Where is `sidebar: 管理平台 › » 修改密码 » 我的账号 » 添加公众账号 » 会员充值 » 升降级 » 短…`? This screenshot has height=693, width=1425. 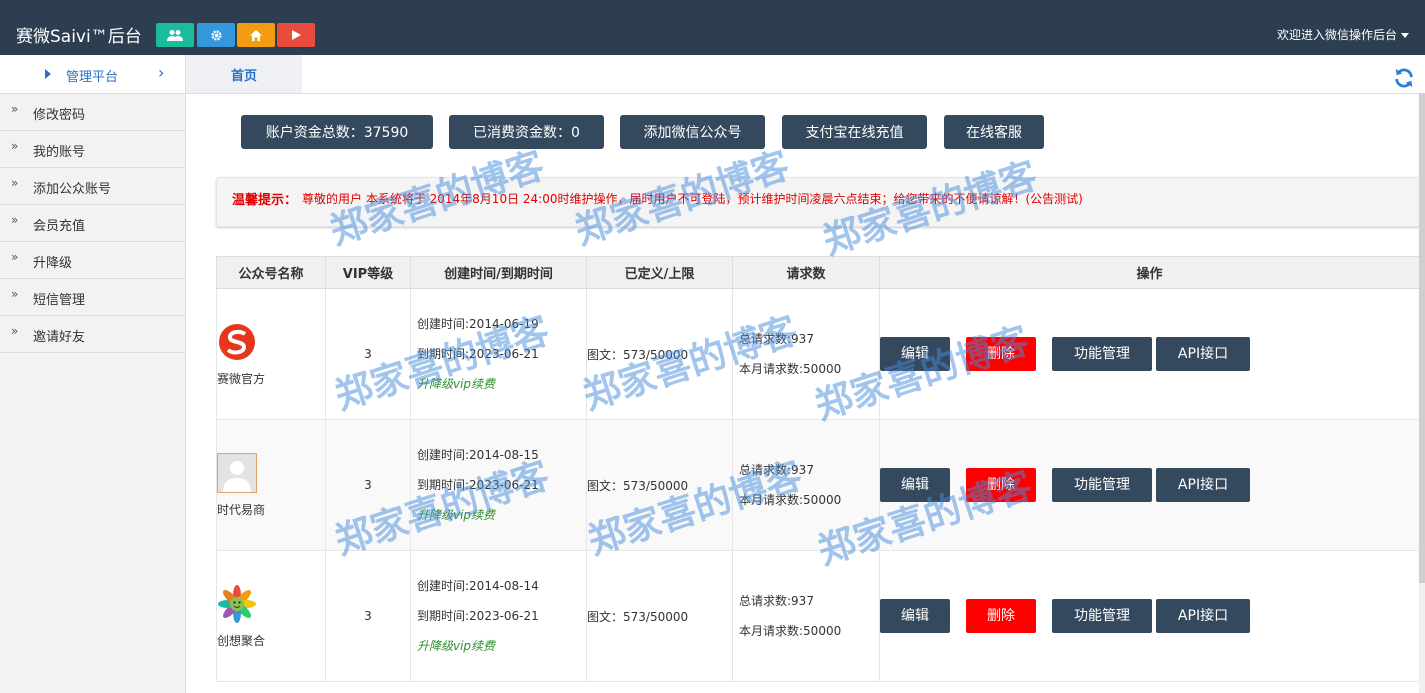 sidebar: 管理平台 › » 修改密码 » 我的账号 » 添加公众账号 » 会员充值 » 升降级 » 短… is located at coordinates (93, 374).